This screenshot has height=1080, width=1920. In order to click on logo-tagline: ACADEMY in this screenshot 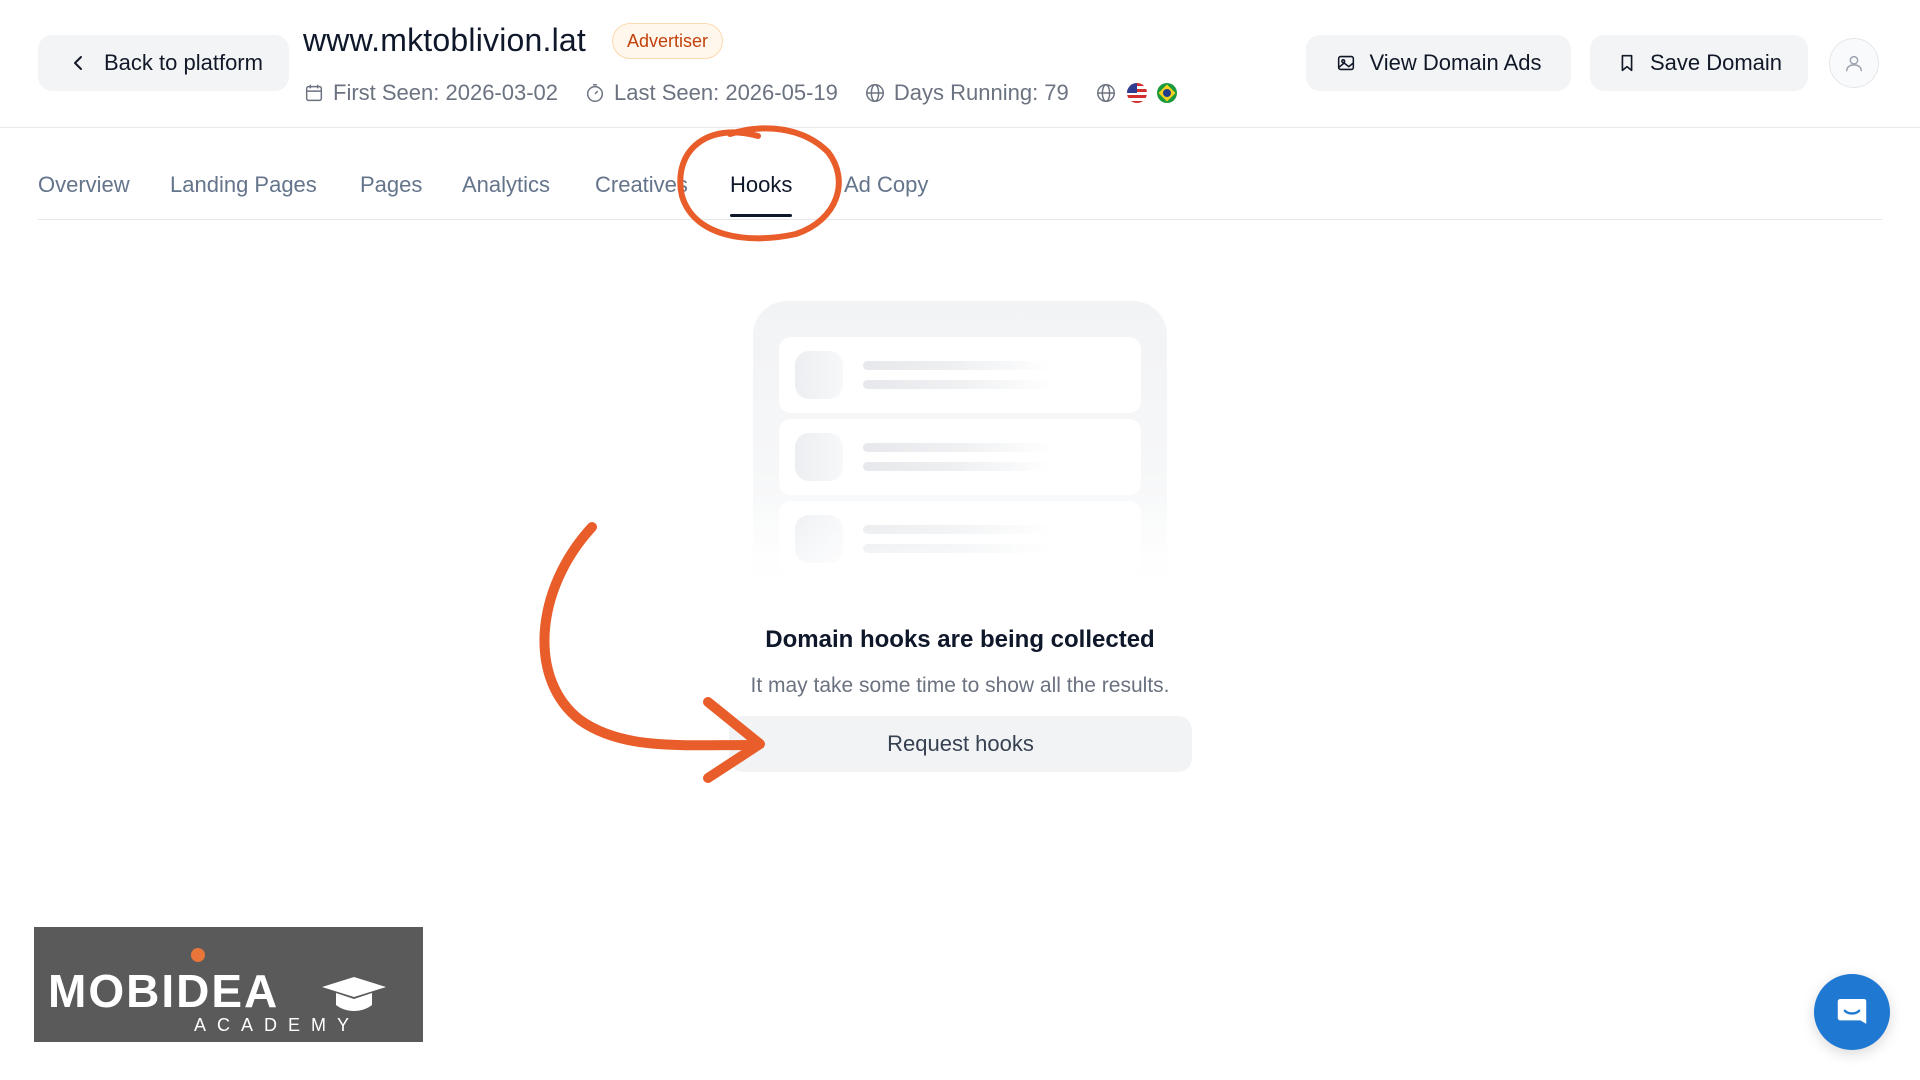, I will do `click(277, 1025)`.